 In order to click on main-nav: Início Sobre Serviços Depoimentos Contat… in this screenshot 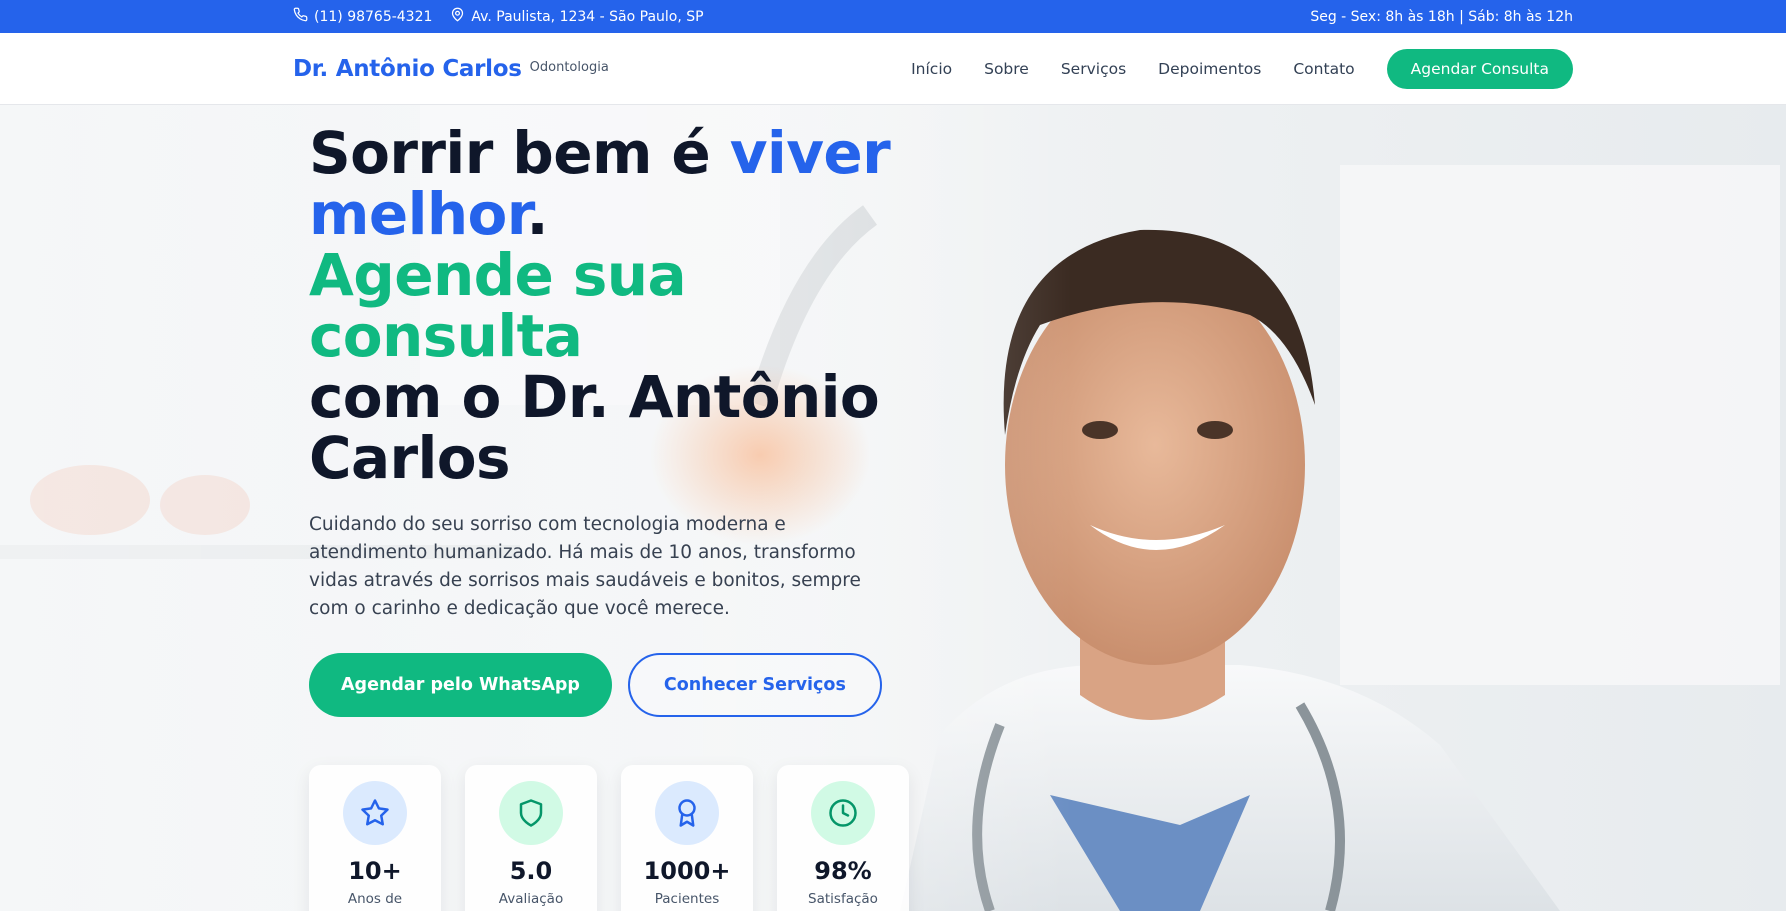, I will do `click(1242, 69)`.